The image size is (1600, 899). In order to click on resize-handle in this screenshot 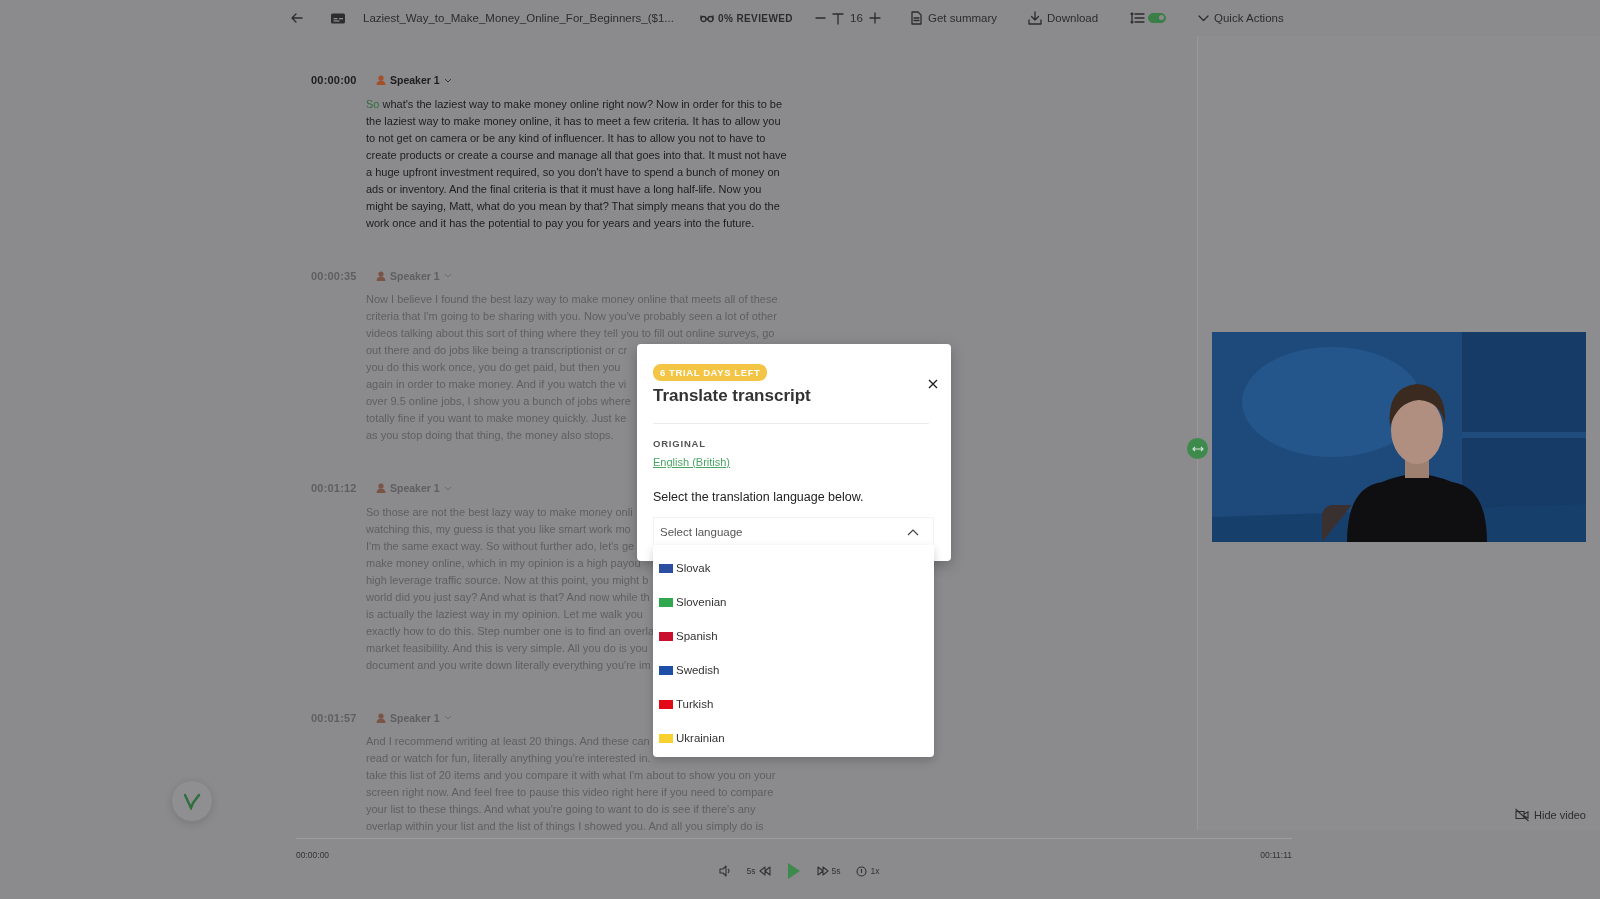, I will do `click(1197, 448)`.